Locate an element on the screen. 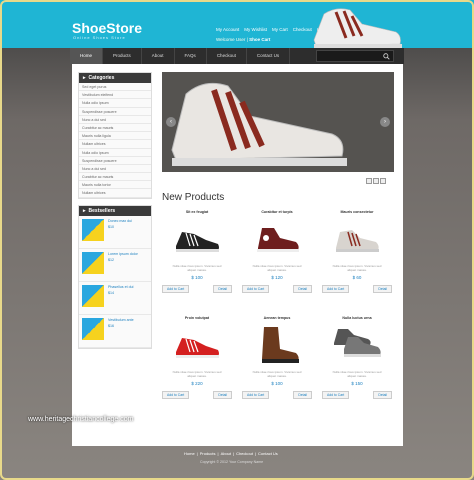 Image resolution: width=474 pixels, height=480 pixels. bestseller-item: Phasellus et dui $14 is located at coordinates (115, 298).